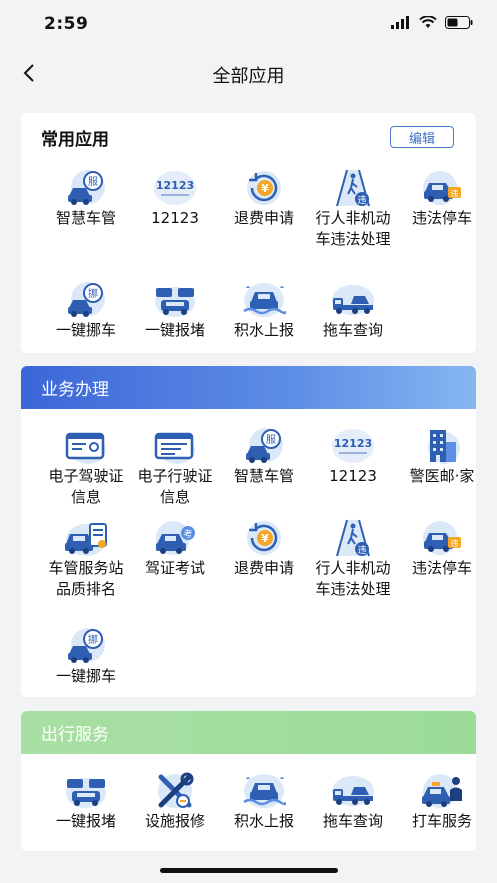 This screenshot has width=497, height=883. I want to click on travel-title: 出行服务, so click(75, 735).